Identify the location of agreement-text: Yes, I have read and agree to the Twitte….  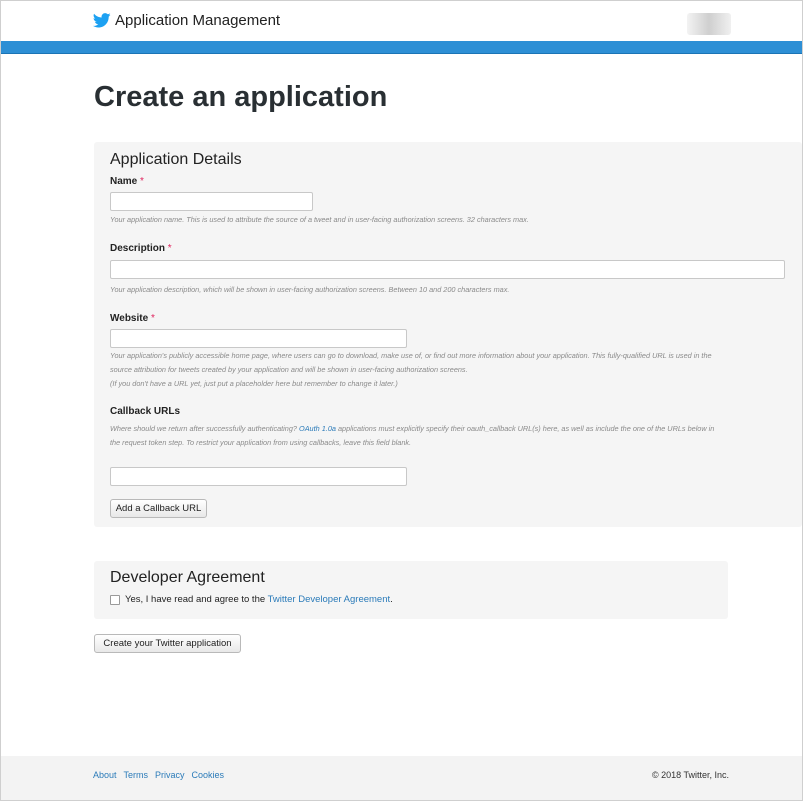
(259, 599).